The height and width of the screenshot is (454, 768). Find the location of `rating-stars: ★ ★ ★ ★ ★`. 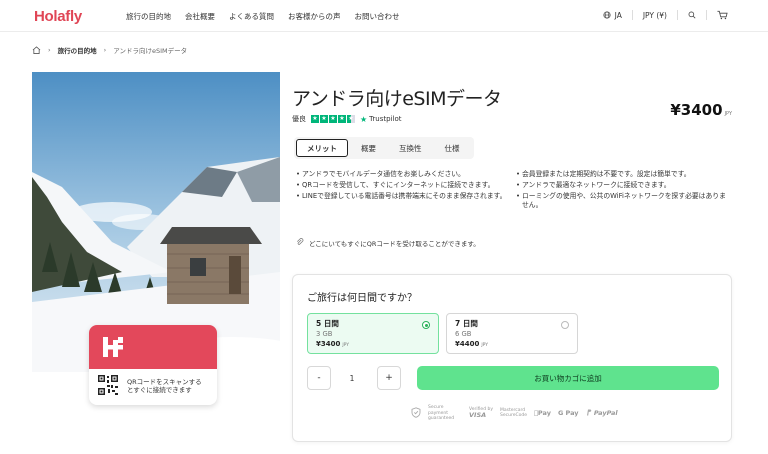

rating-stars: ★ ★ ★ ★ ★ is located at coordinates (333, 119).